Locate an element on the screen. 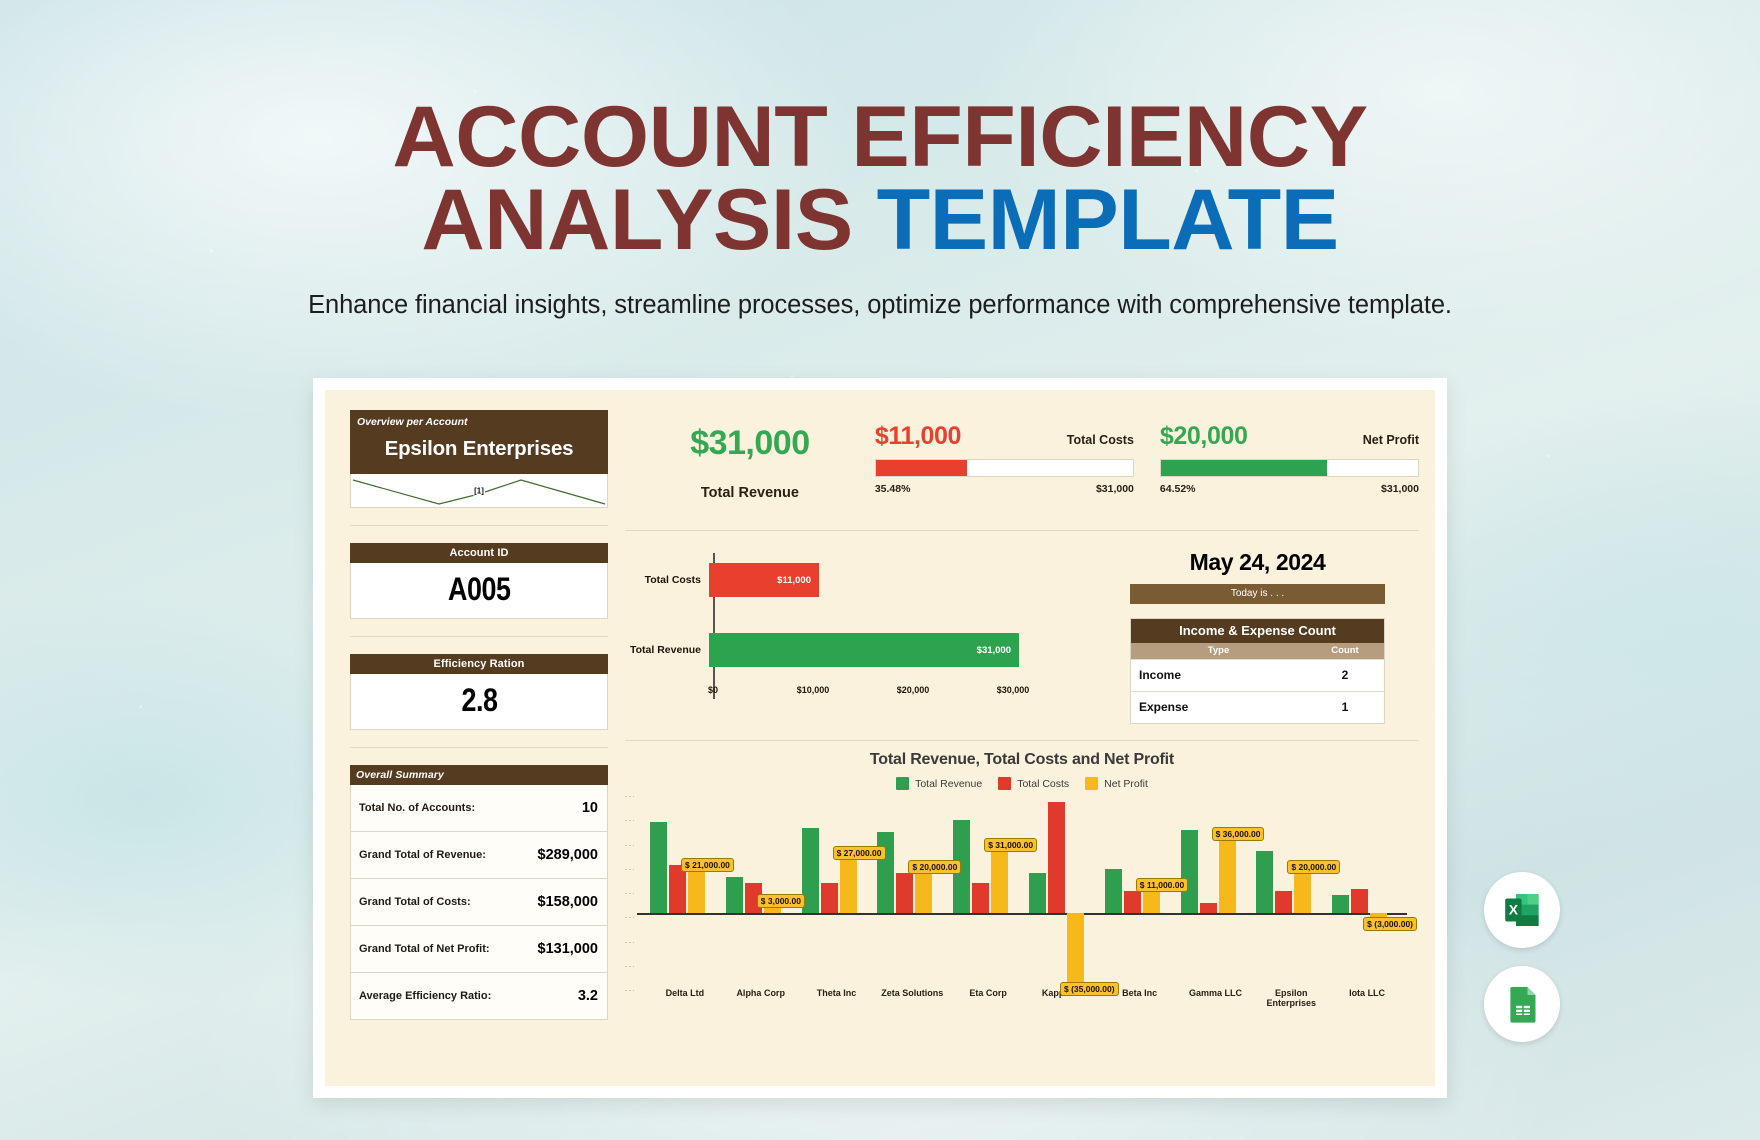 This screenshot has width=1760, height=1140. total-revenue-amount: $31,000 is located at coordinates (750, 443).